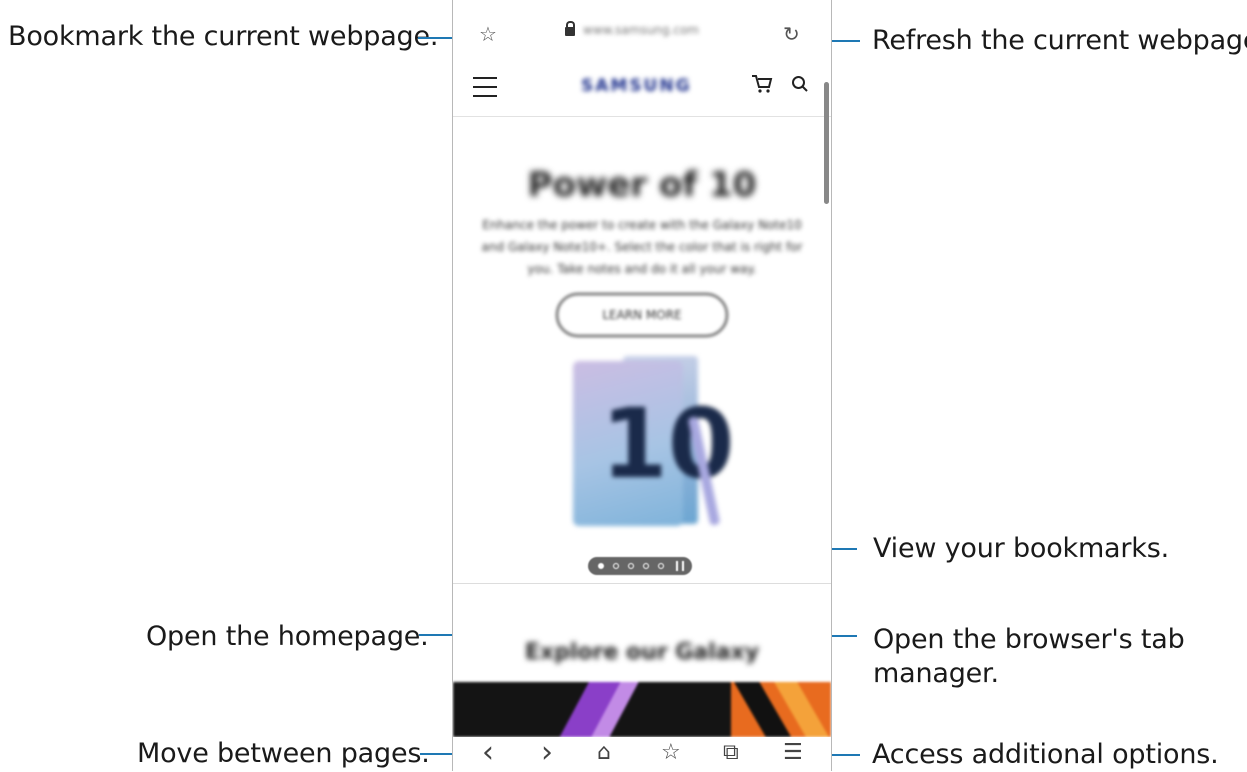  I want to click on site-header: SAMSUNG, so click(642, 91).